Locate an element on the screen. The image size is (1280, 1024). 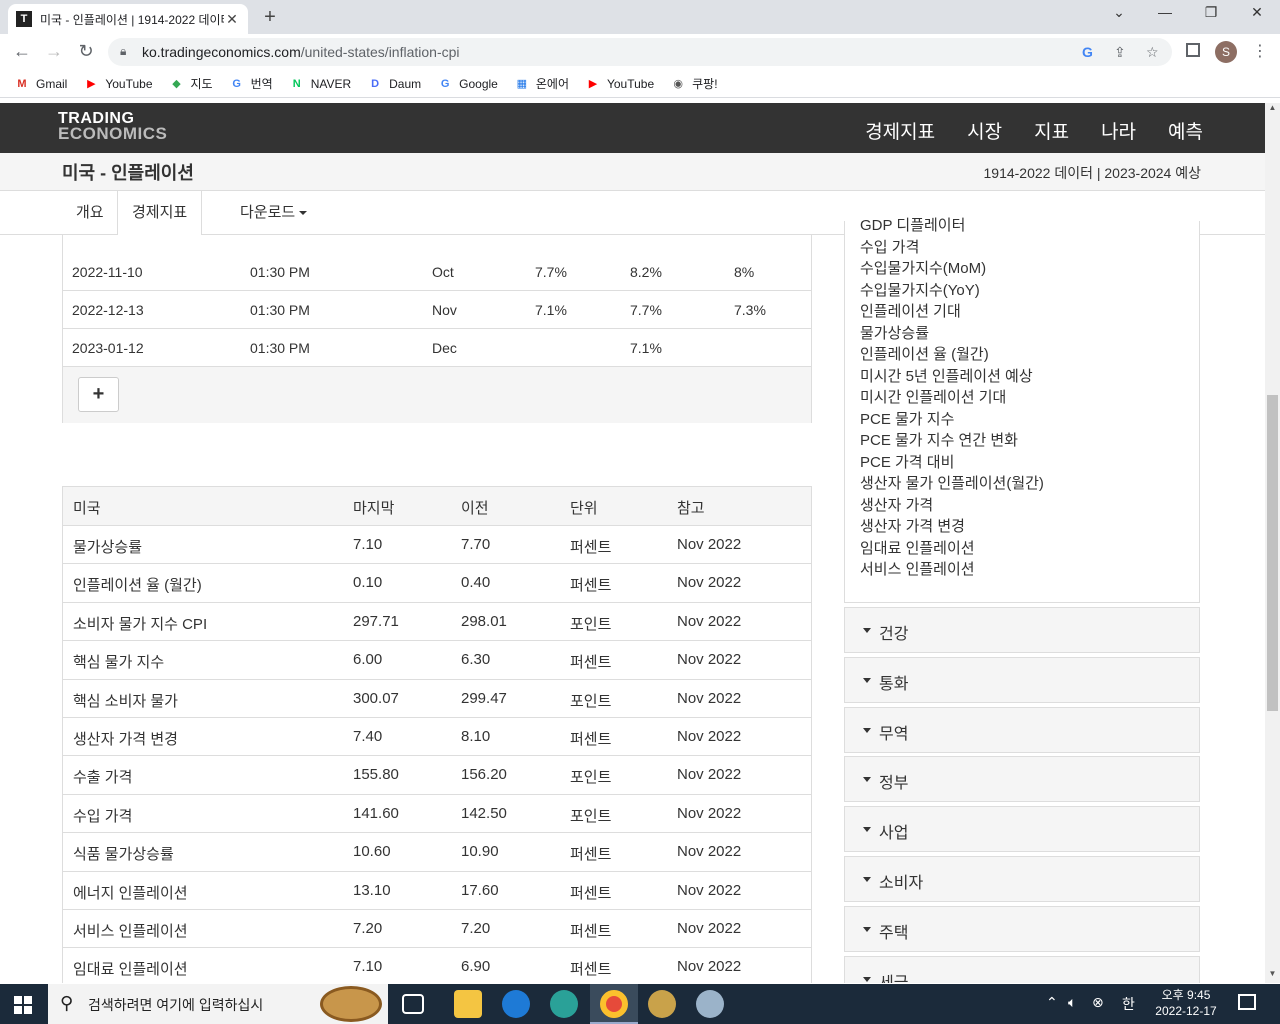
scroll-down-icon: ▼ is located at coordinates (1272, 976).